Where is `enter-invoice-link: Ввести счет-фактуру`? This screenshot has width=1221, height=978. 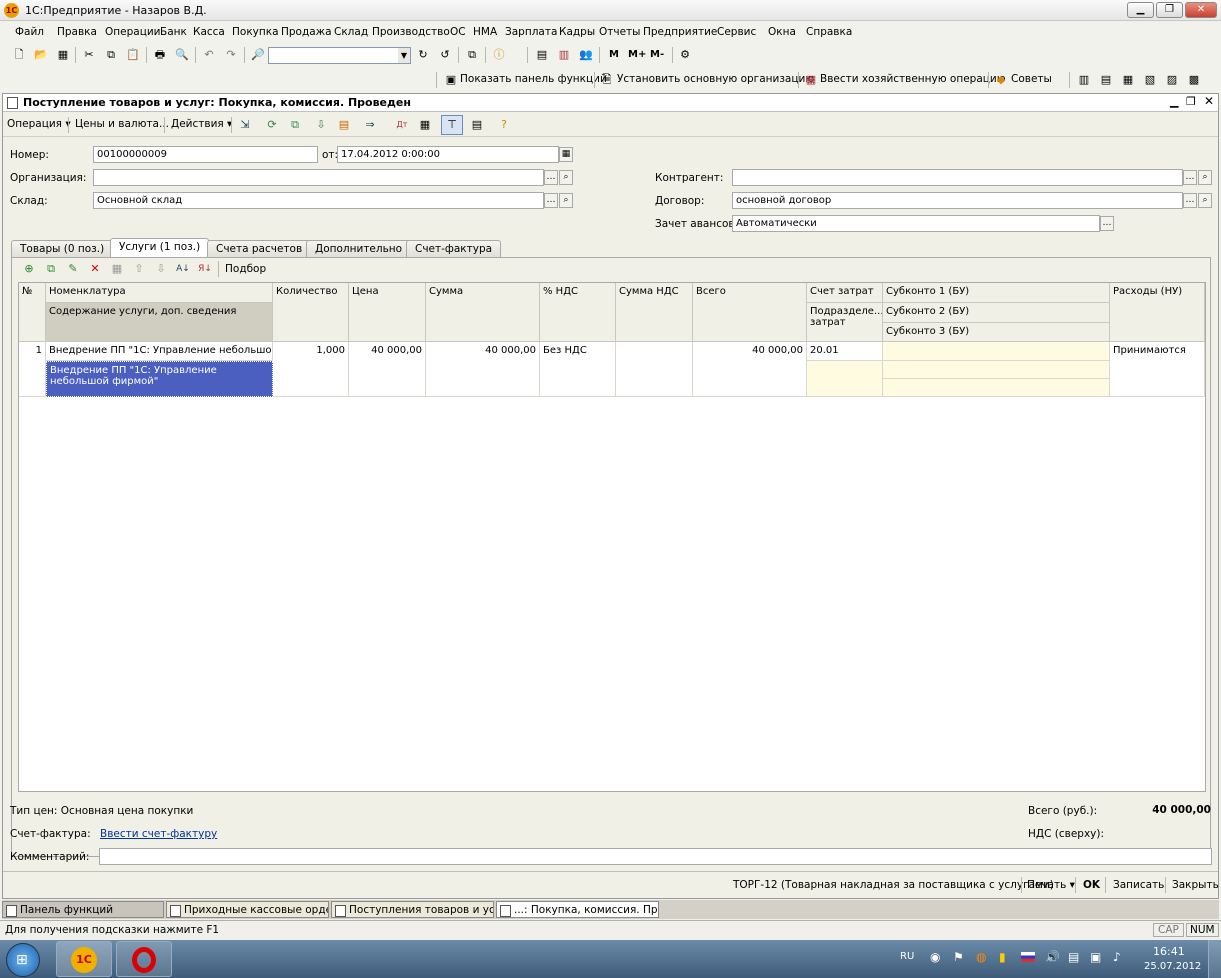 enter-invoice-link: Ввести счет-фактуру is located at coordinates (158, 834).